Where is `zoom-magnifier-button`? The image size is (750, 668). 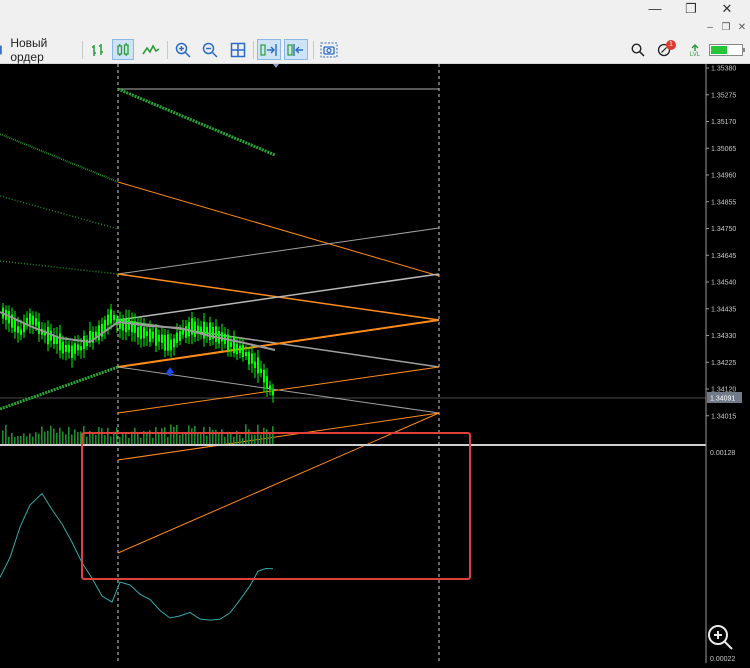
zoom-magnifier-button is located at coordinates (720, 637).